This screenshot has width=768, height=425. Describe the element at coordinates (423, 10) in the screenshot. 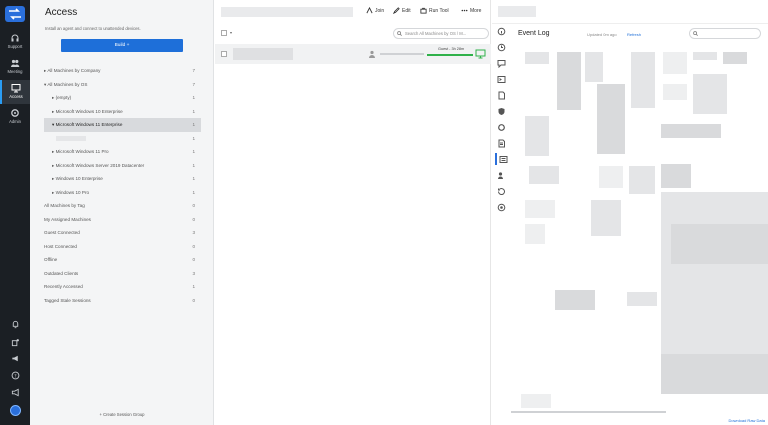

I see `toolbox-icon` at that location.